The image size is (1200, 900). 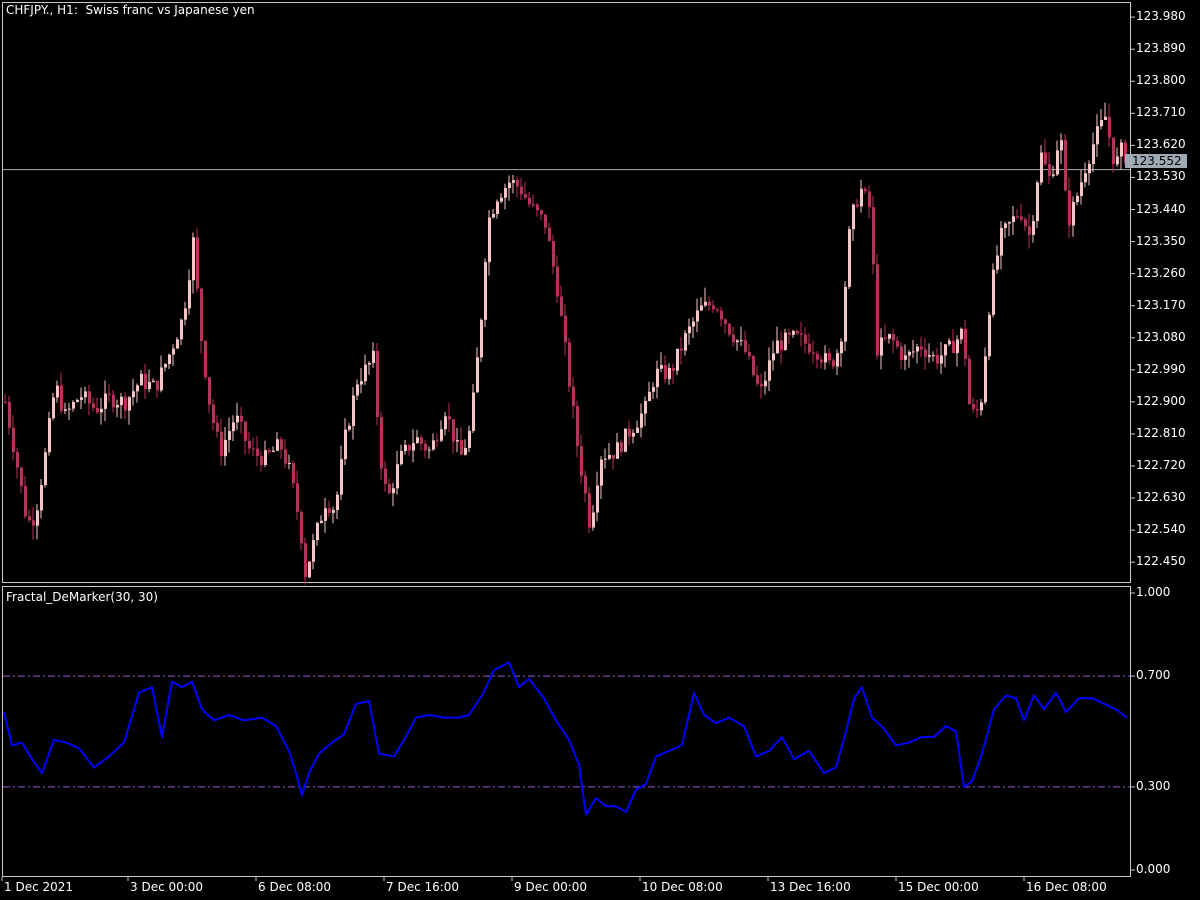 What do you see at coordinates (938, 887) in the screenshot?
I see `time-tick-label: 15 Dec 00:00` at bounding box center [938, 887].